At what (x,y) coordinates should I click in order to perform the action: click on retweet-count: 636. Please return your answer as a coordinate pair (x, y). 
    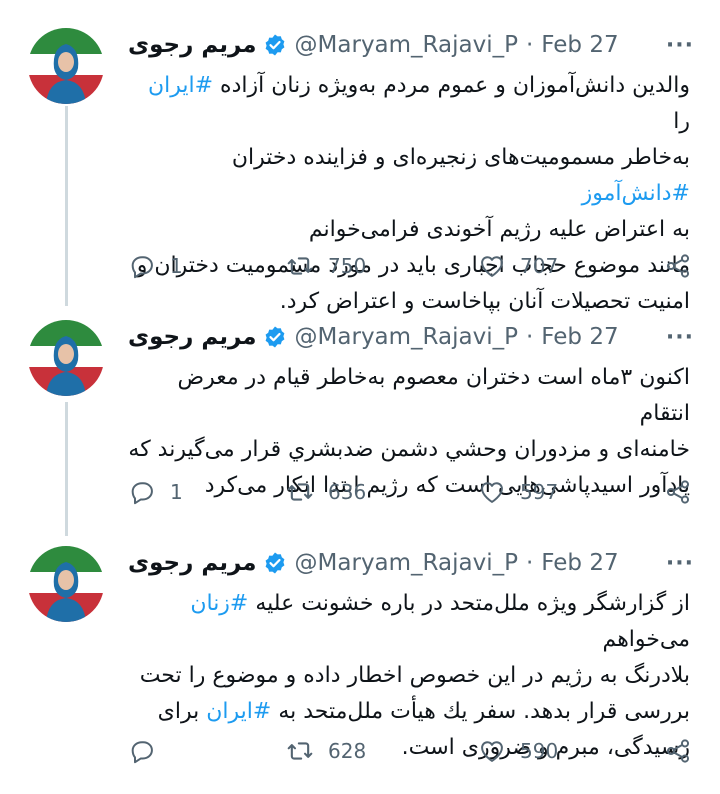
    Looking at the image, I should click on (347, 492).